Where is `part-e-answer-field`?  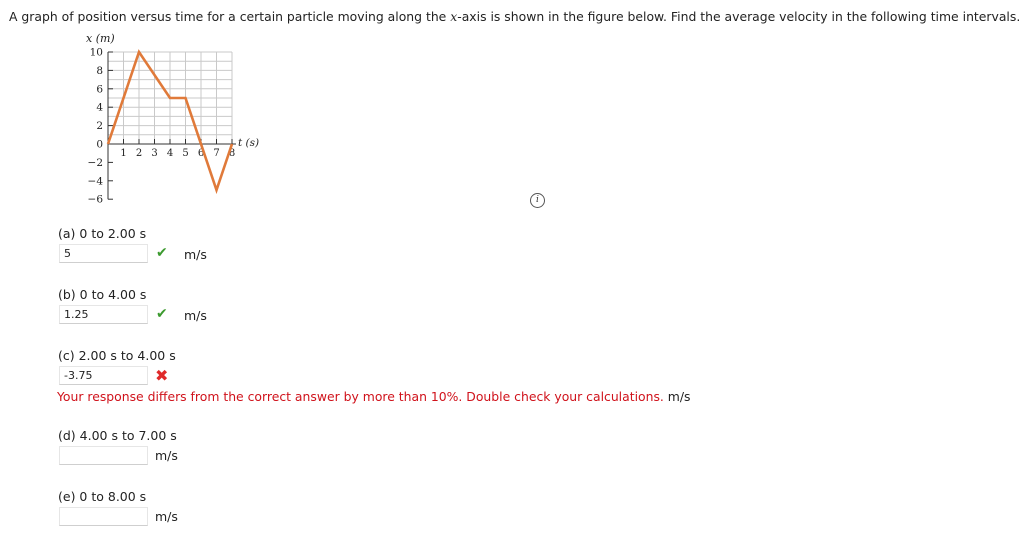 part-e-answer-field is located at coordinates (103, 516).